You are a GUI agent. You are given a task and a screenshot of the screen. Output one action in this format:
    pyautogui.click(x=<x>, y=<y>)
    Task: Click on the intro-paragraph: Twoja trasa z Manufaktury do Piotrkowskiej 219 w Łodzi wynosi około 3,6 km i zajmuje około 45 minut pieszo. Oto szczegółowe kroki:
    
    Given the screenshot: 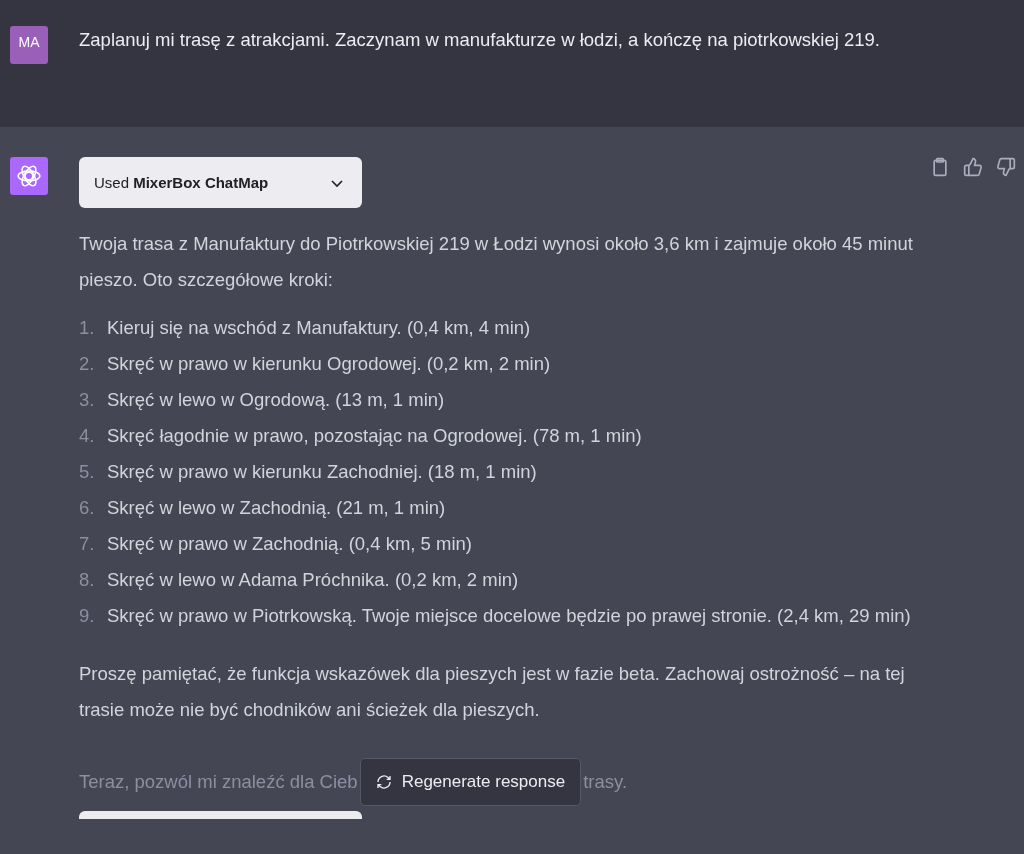 What is the action you would take?
    pyautogui.click(x=496, y=262)
    